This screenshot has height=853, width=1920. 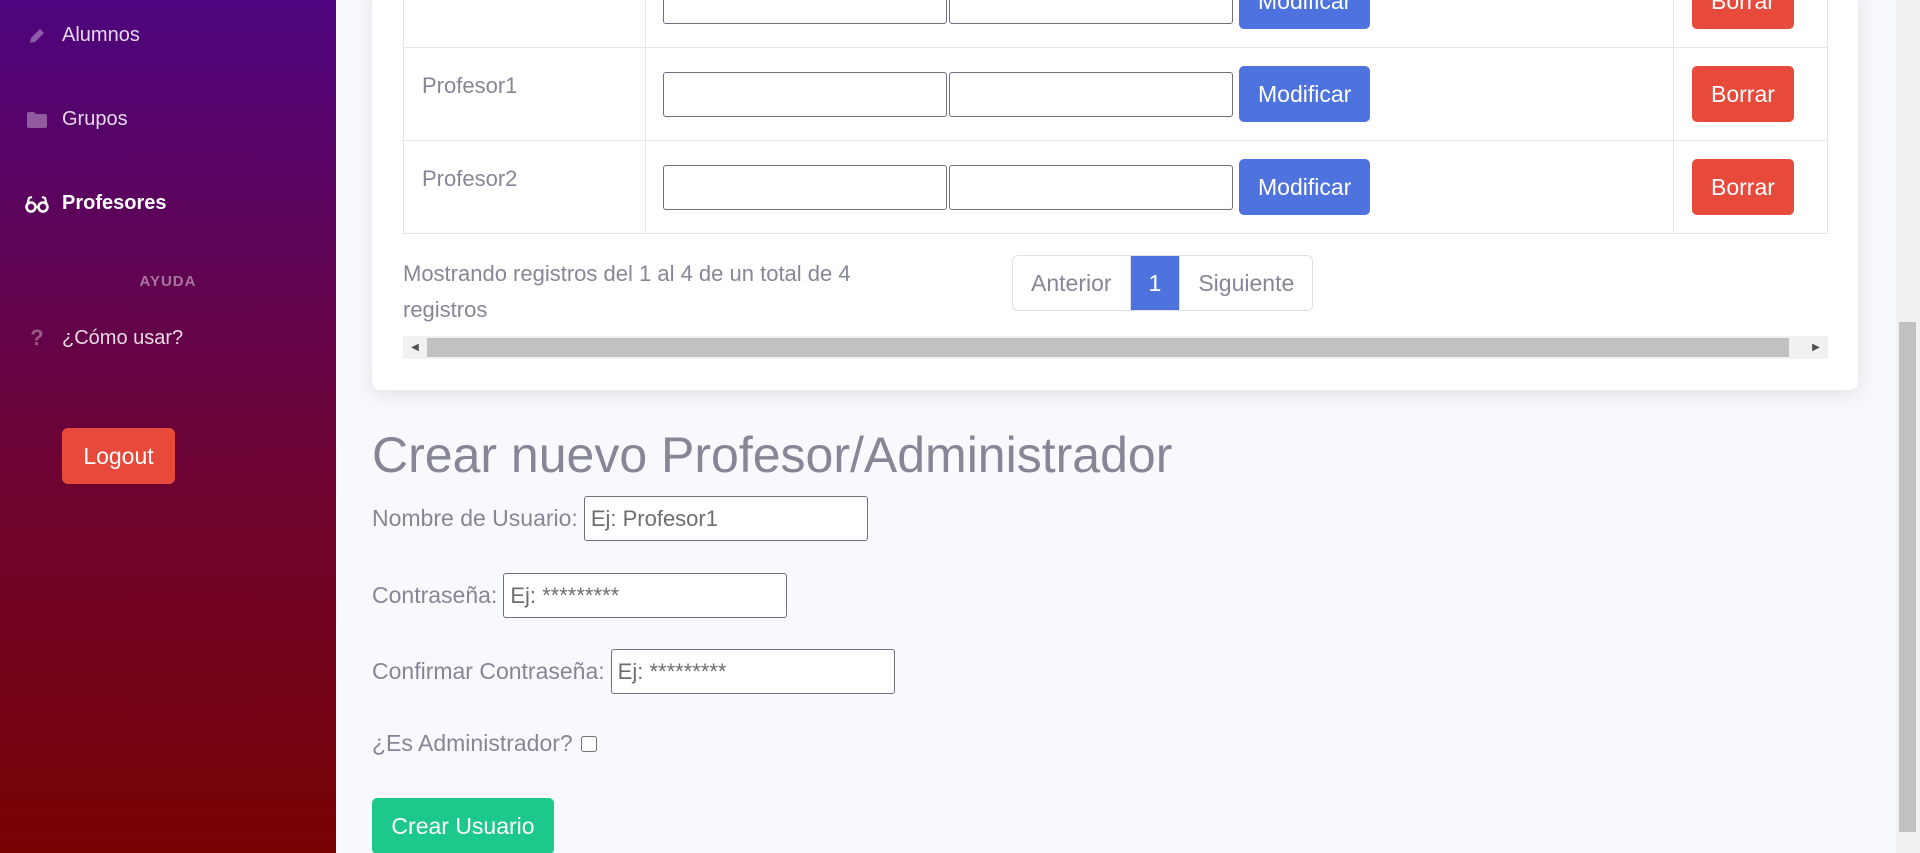 I want to click on pagination-previous: Anterior, so click(x=1072, y=283).